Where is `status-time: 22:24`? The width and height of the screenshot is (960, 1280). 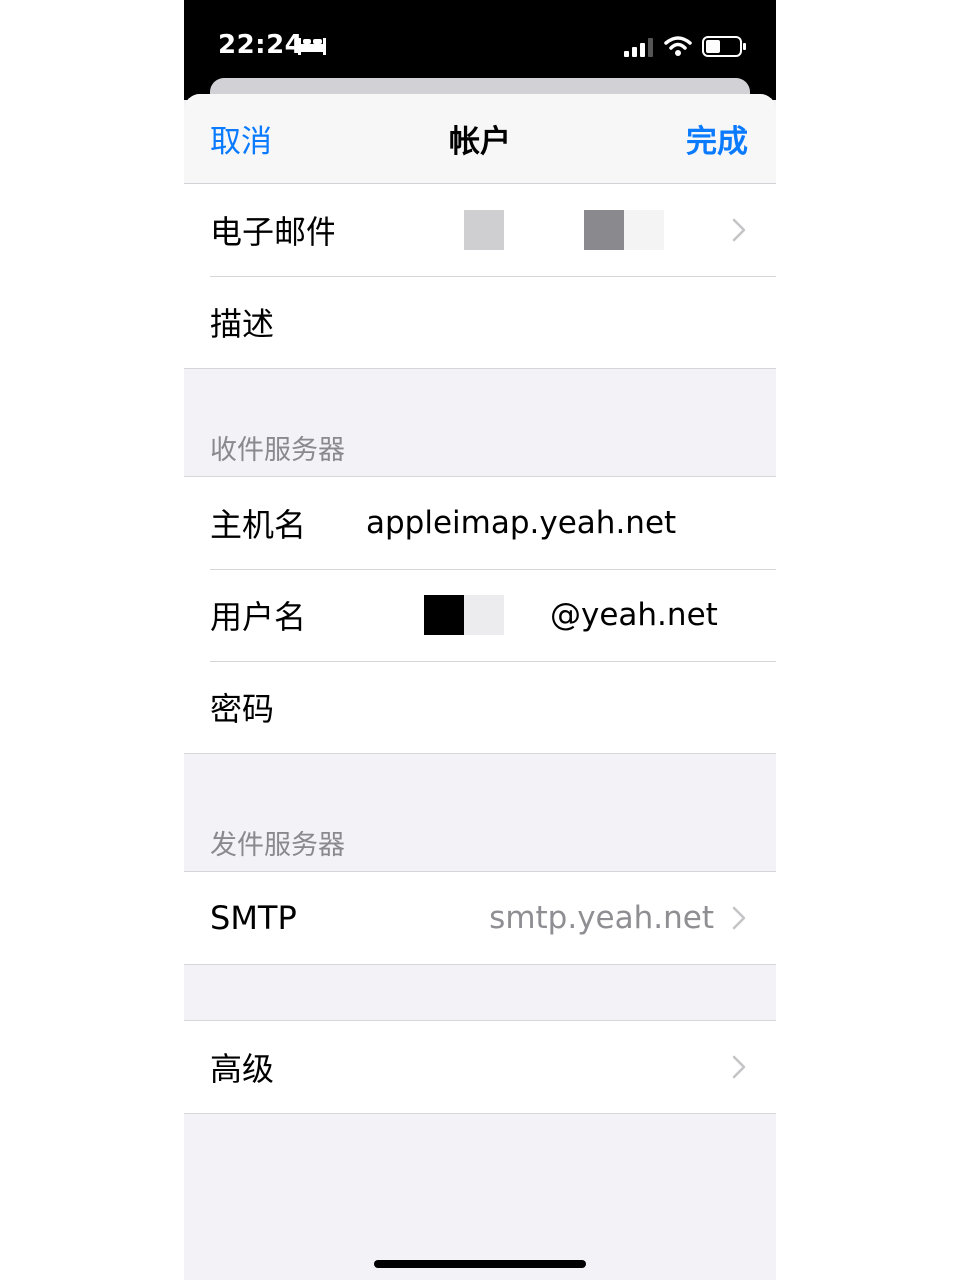
status-time: 22:24 is located at coordinates (261, 45).